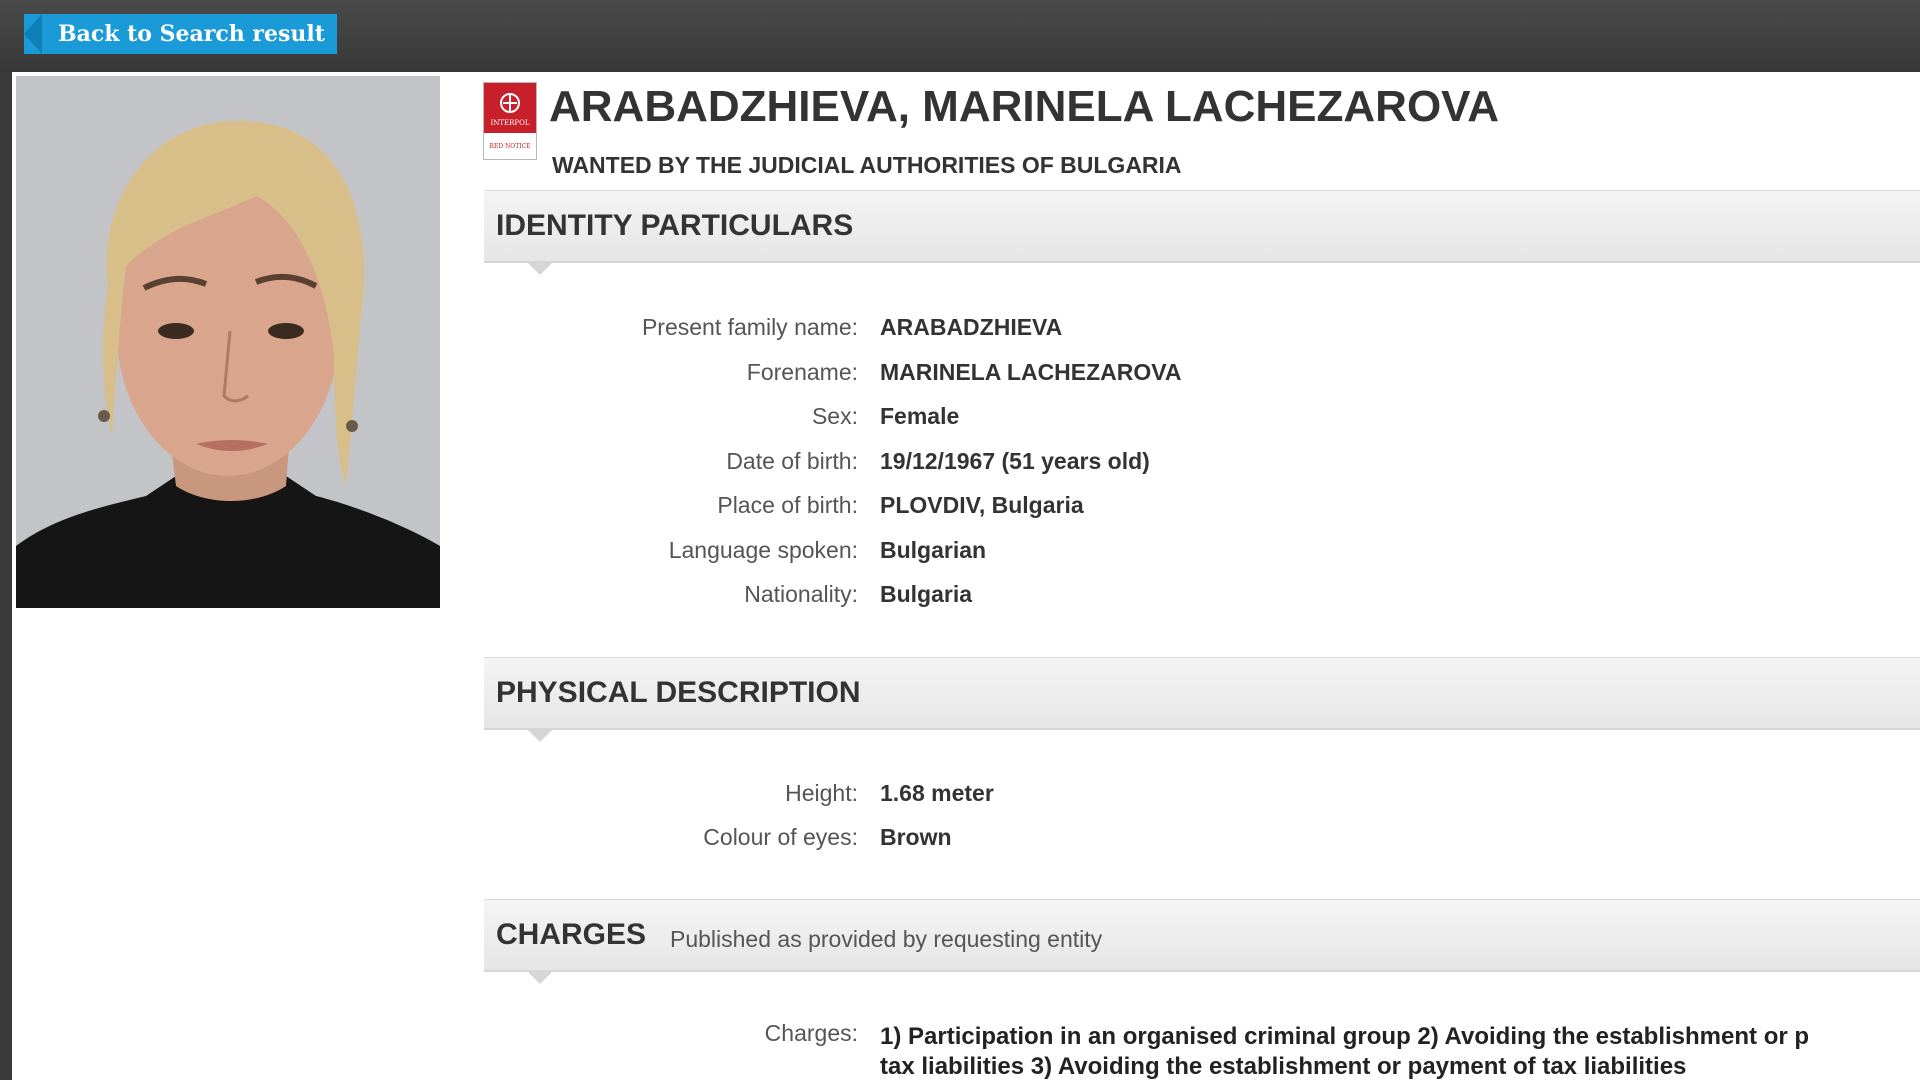 The height and width of the screenshot is (1080, 1920). I want to click on row-value: Bulgaria, so click(926, 594).